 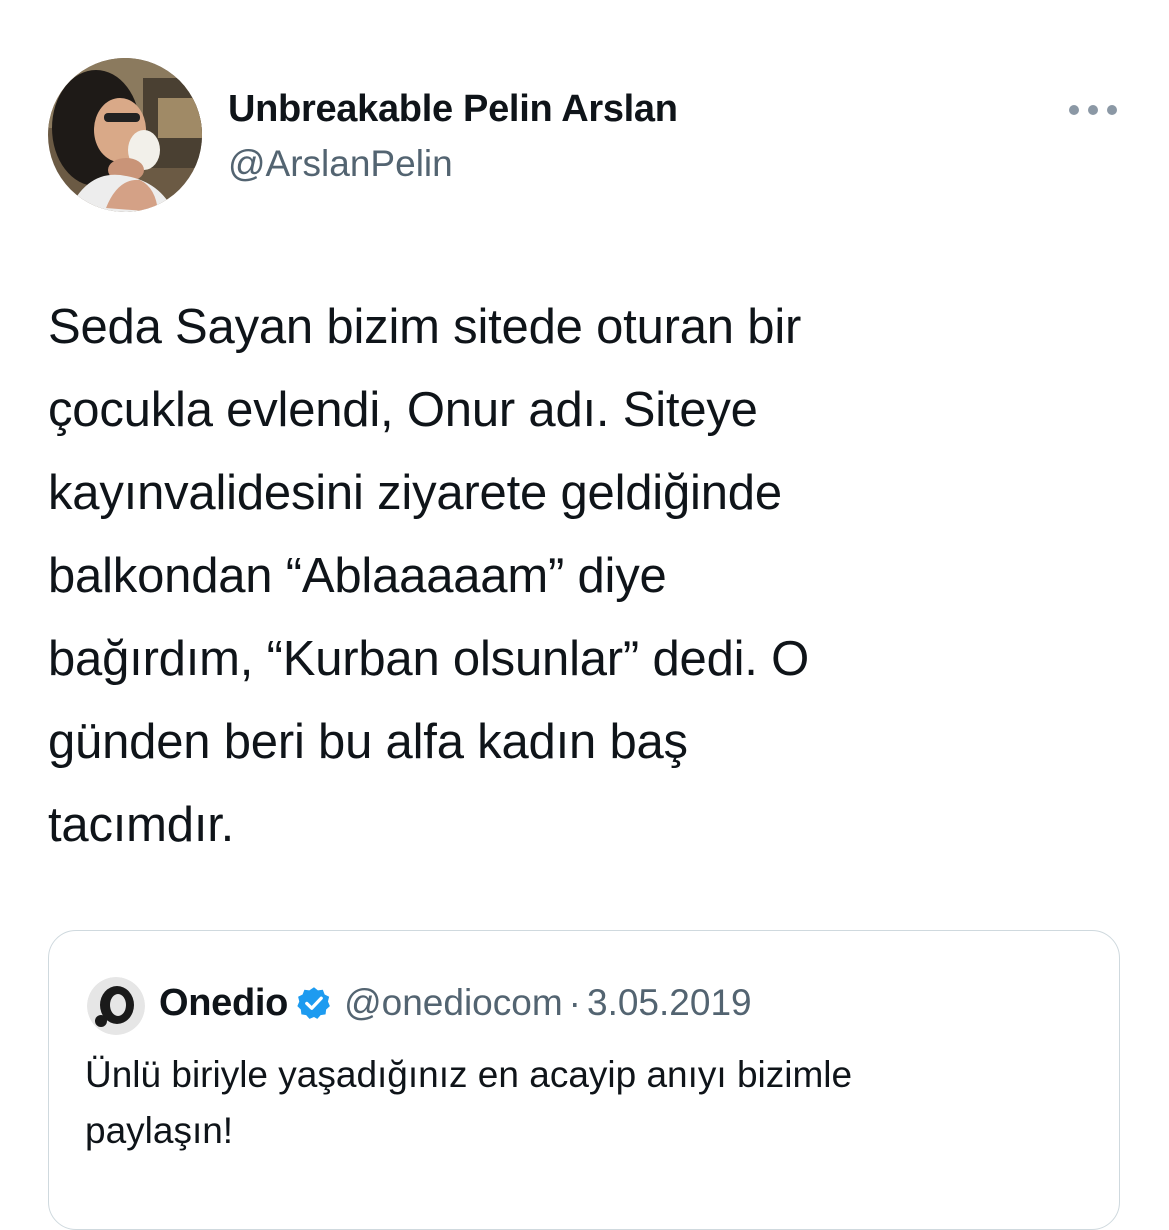 I want to click on author-handle: @ArslanPelin, so click(x=340, y=164).